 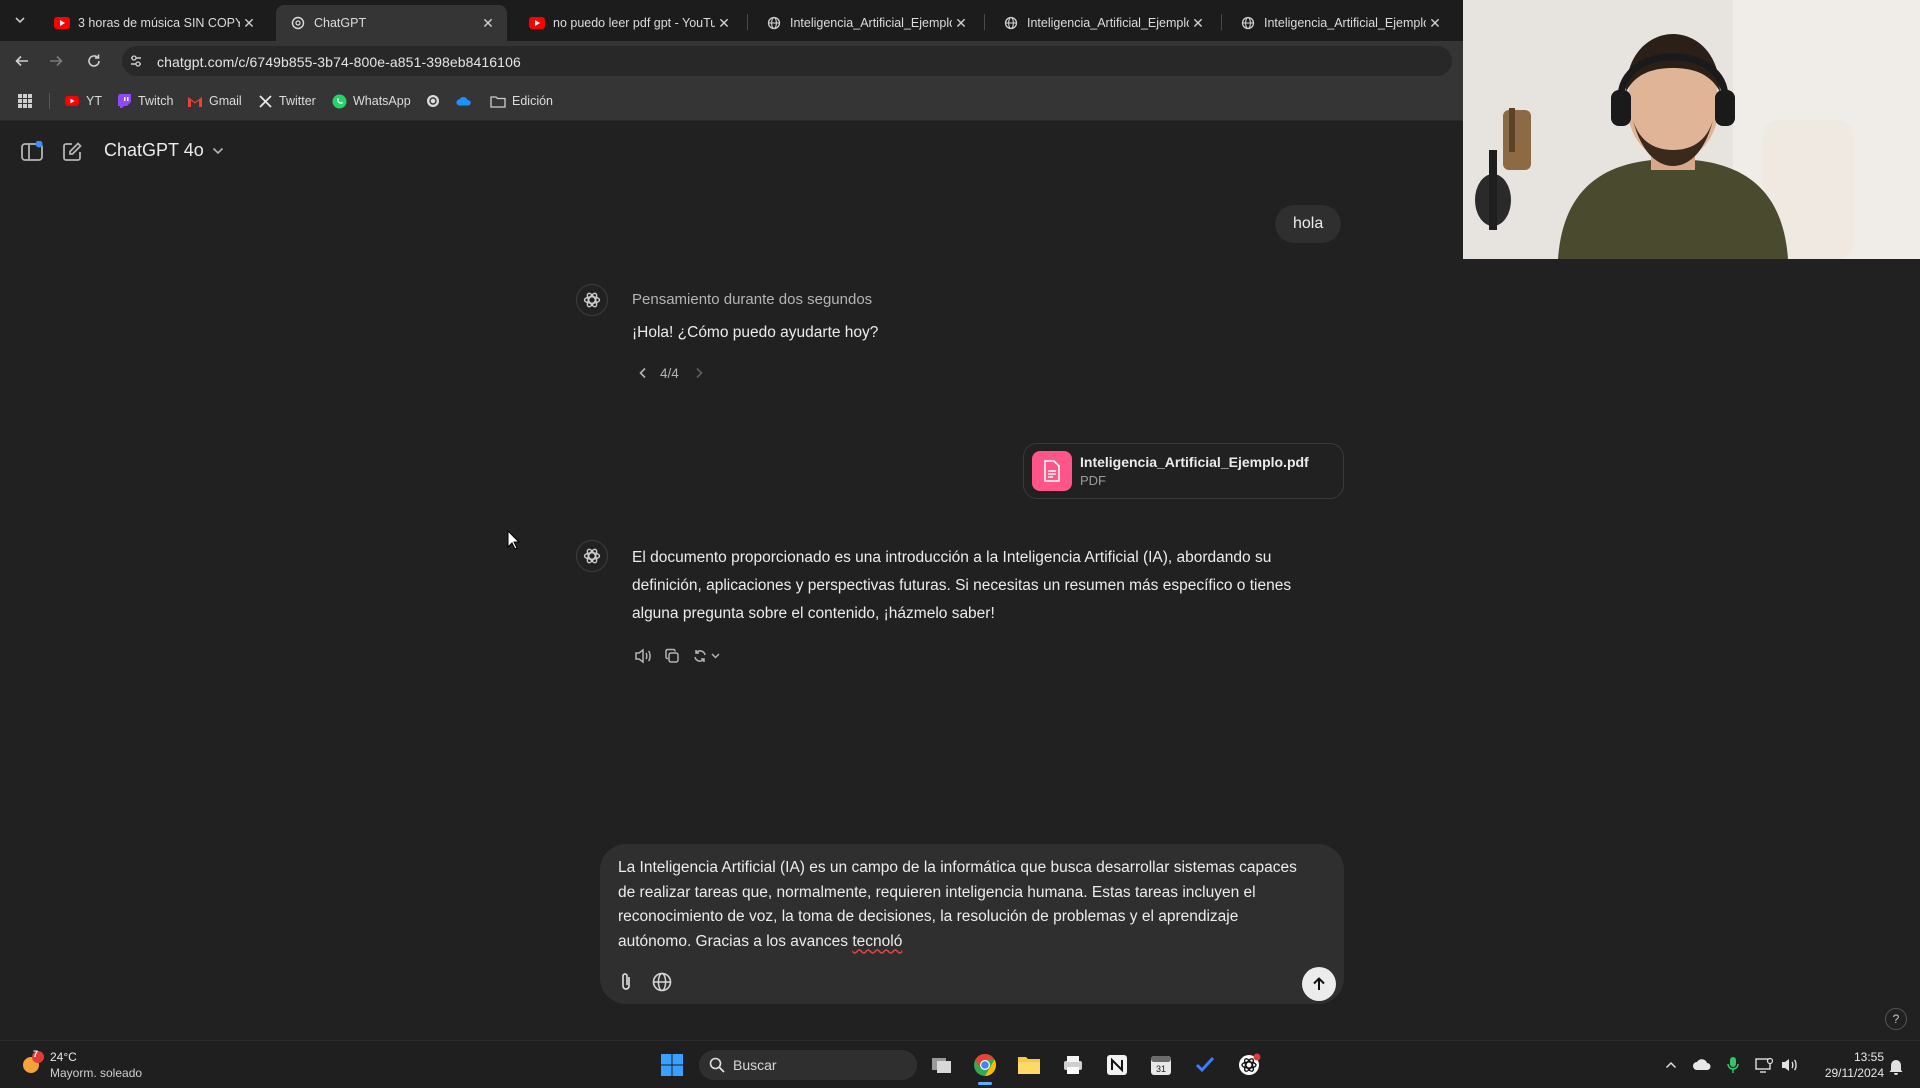 What do you see at coordinates (735, 941) in the screenshot?
I see `composer-line-text: autónomo. Gracias a los avances` at bounding box center [735, 941].